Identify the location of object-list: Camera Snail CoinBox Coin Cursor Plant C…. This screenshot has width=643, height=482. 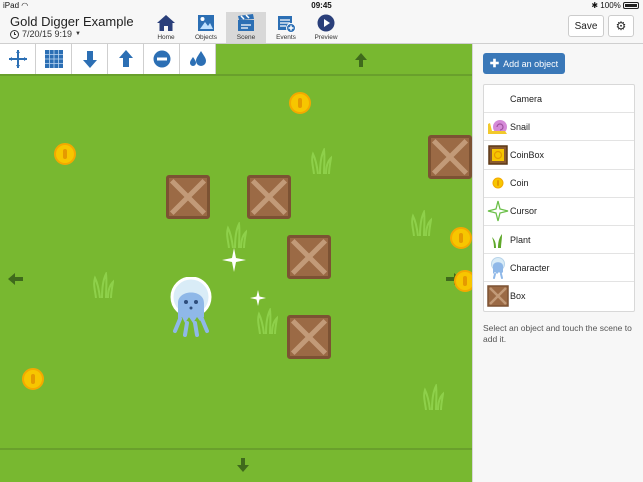
(559, 198).